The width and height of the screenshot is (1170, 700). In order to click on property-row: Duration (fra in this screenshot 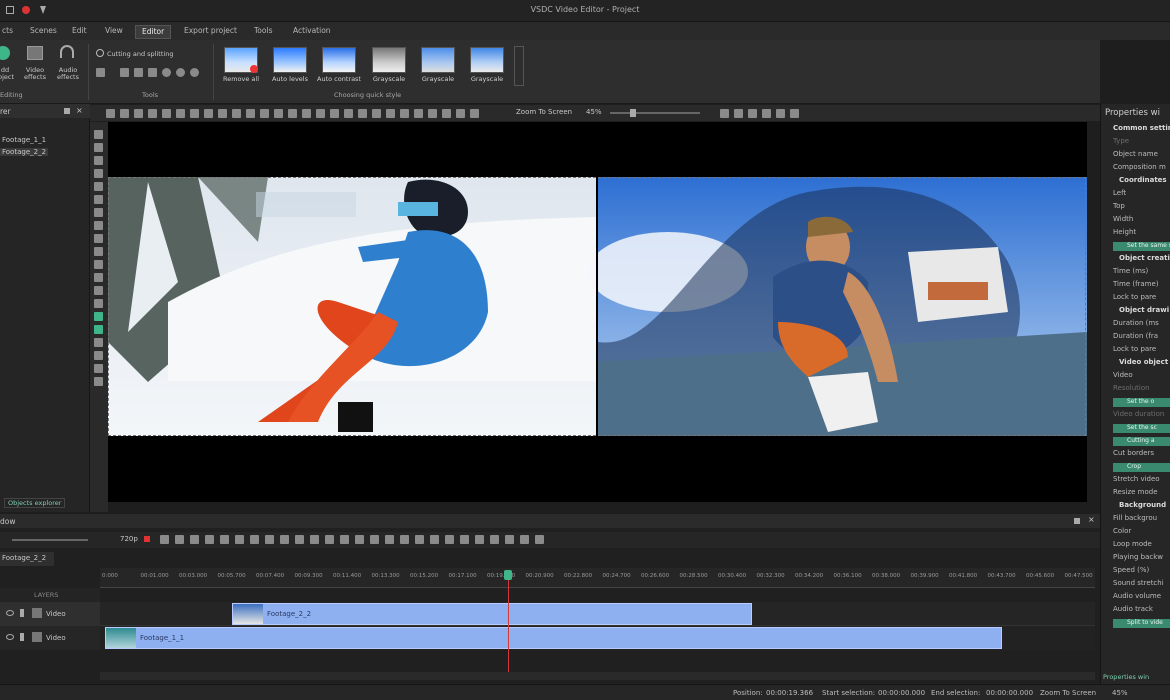, I will do `click(1141, 336)`.